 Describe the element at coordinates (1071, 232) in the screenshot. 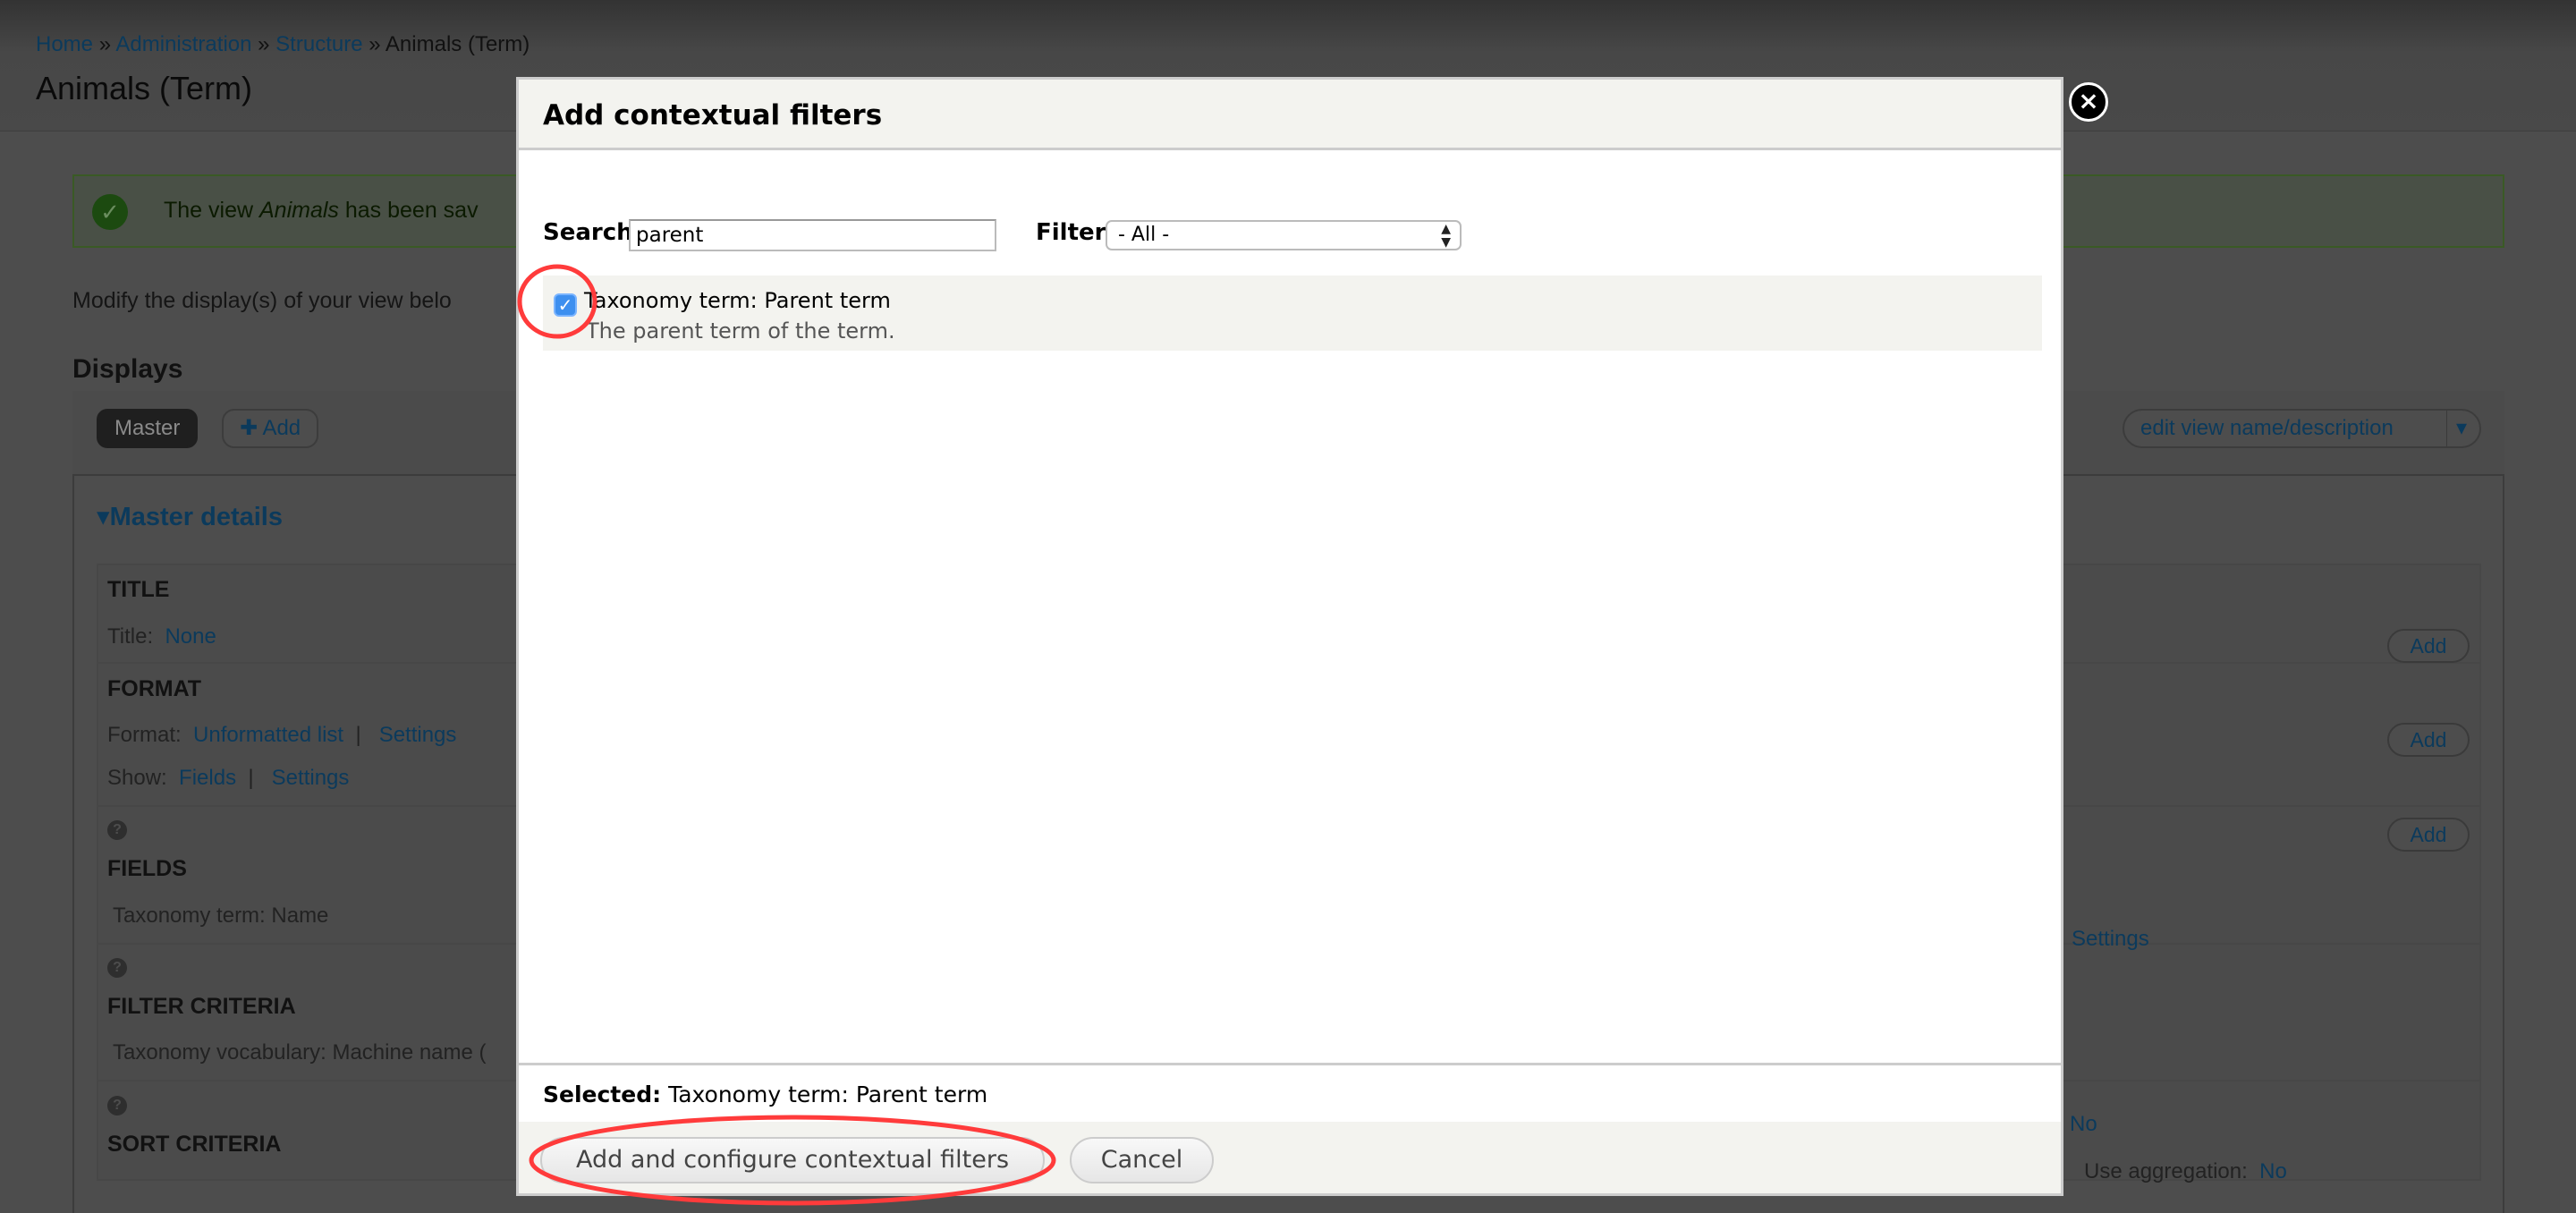

I see `filter-label: Filter` at that location.